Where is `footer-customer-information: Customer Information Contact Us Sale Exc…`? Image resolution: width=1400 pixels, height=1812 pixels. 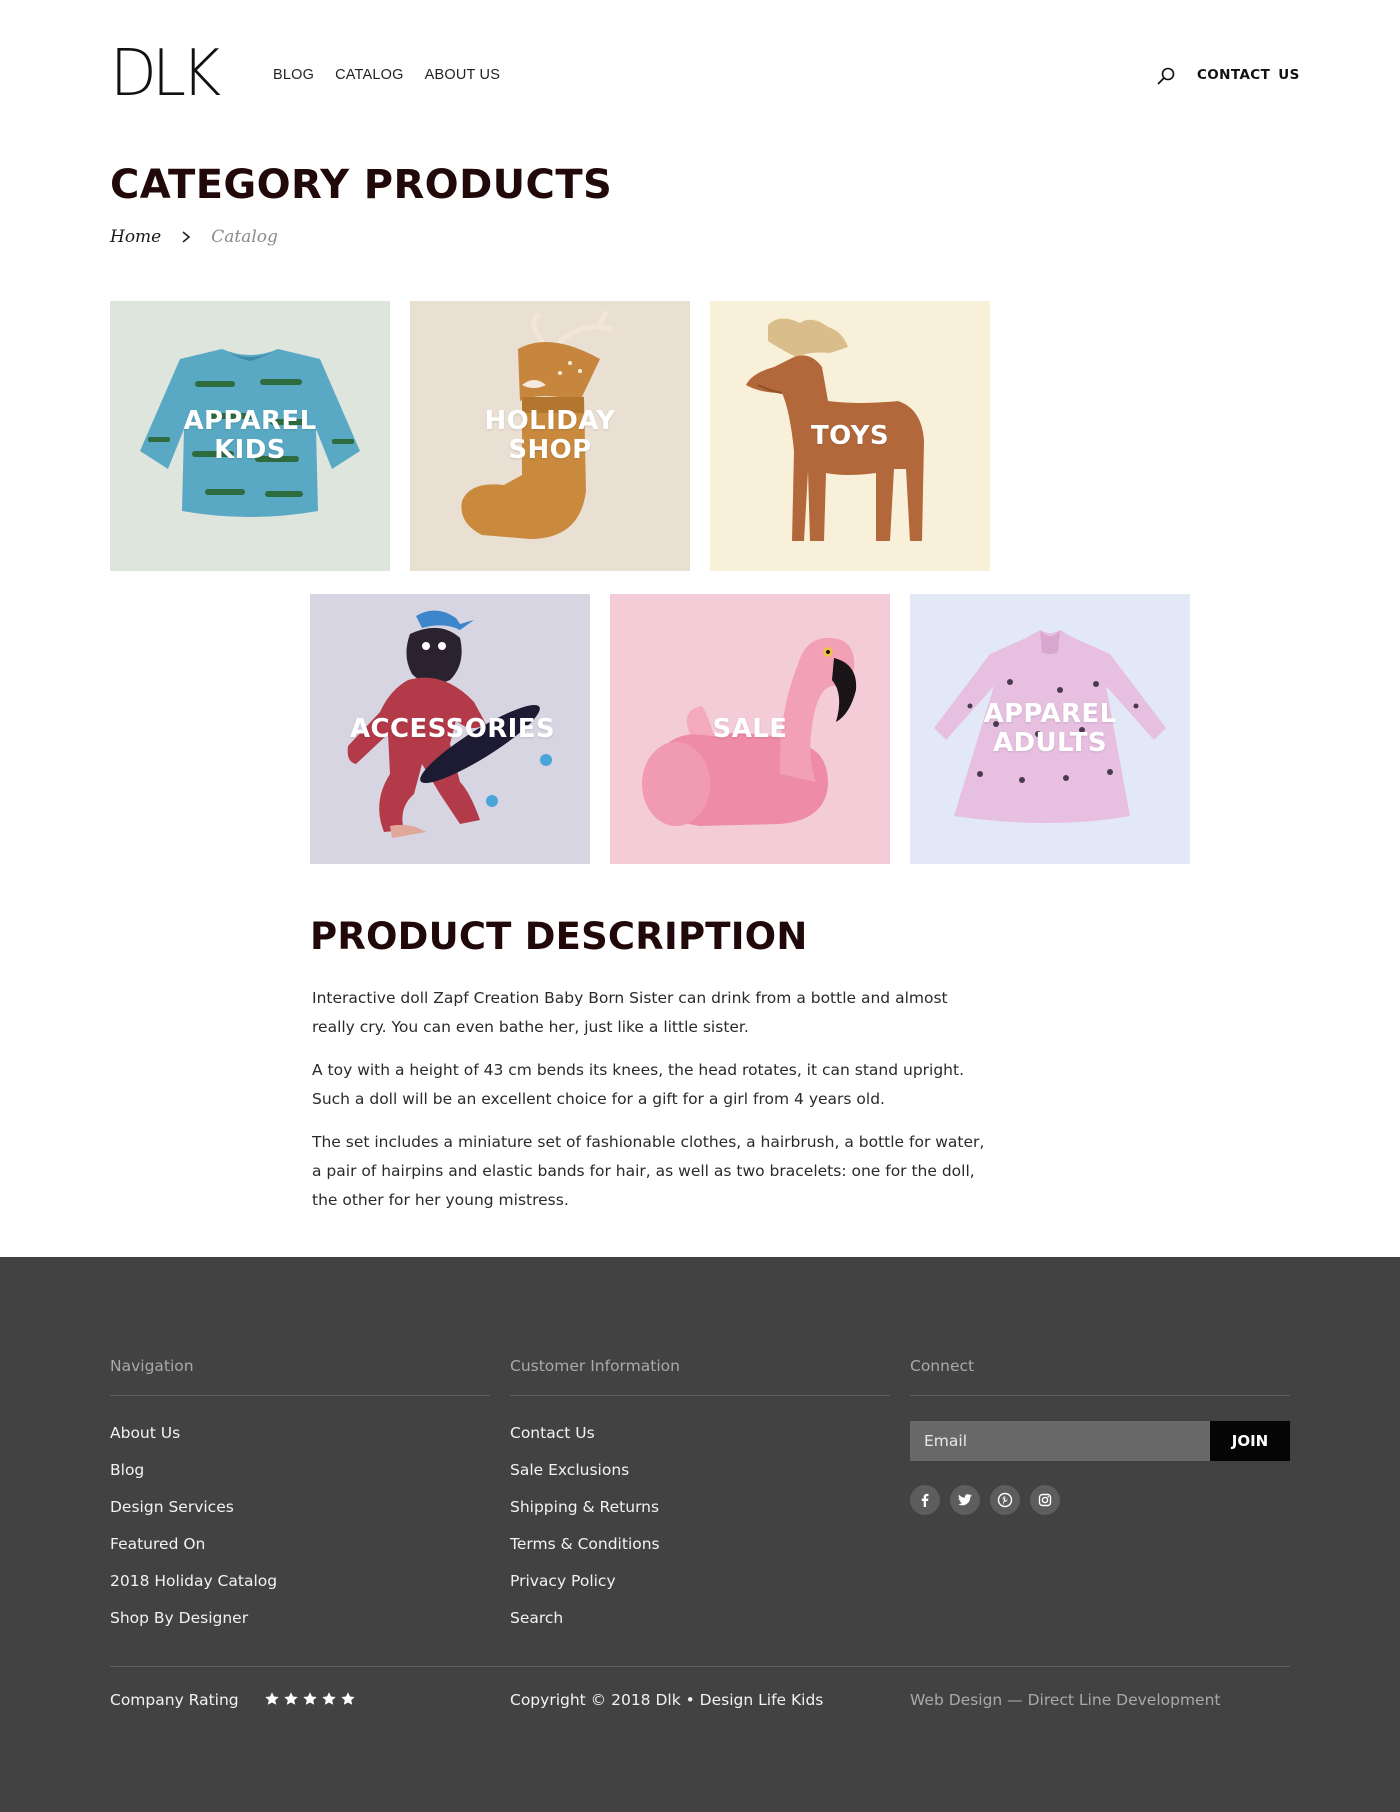 footer-customer-information: Customer Information Contact Us Sale Exc… is located at coordinates (700, 1497).